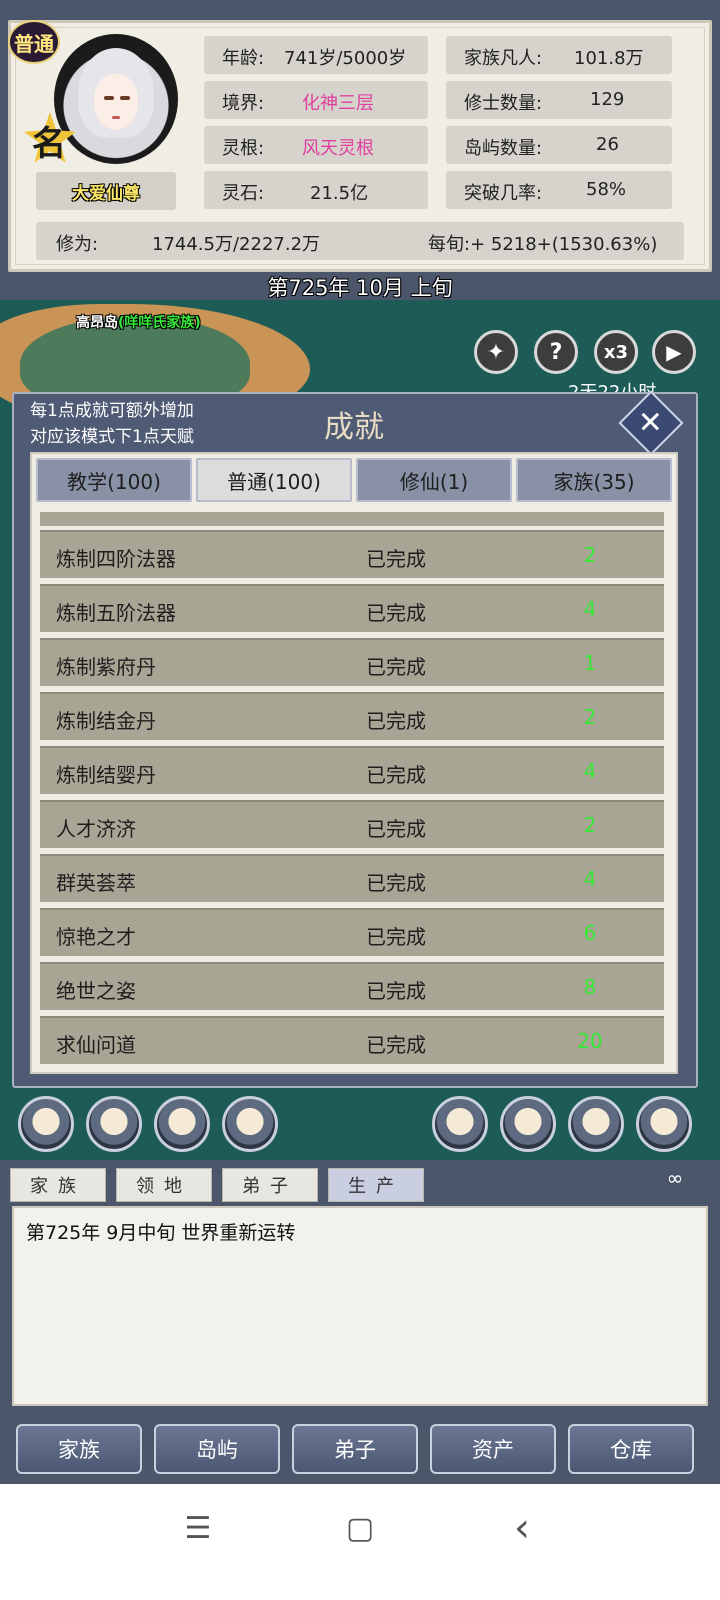 This screenshot has height=1600, width=720. What do you see at coordinates (352, 878) in the screenshot?
I see `list-item: 群英荟萃 已完成 4` at bounding box center [352, 878].